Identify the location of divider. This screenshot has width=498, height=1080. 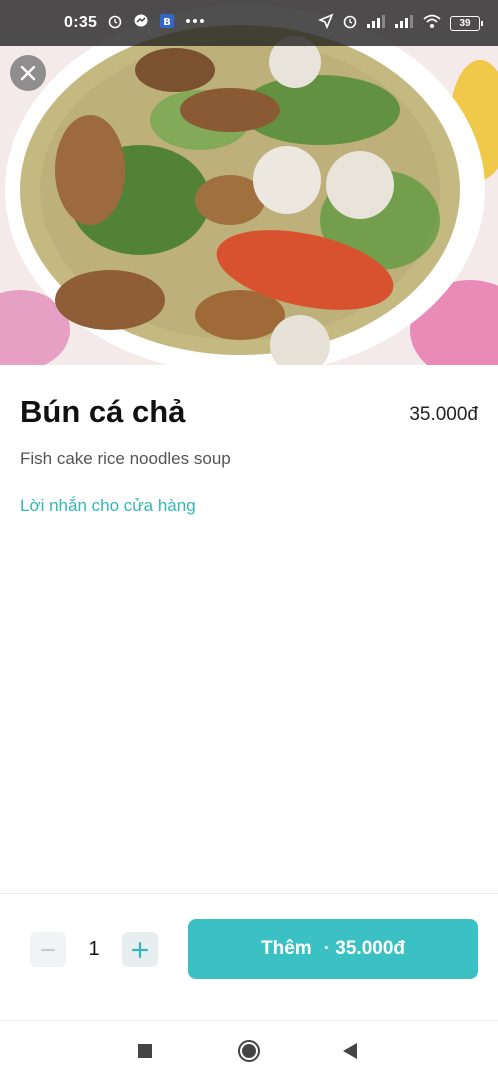
(249, 893).